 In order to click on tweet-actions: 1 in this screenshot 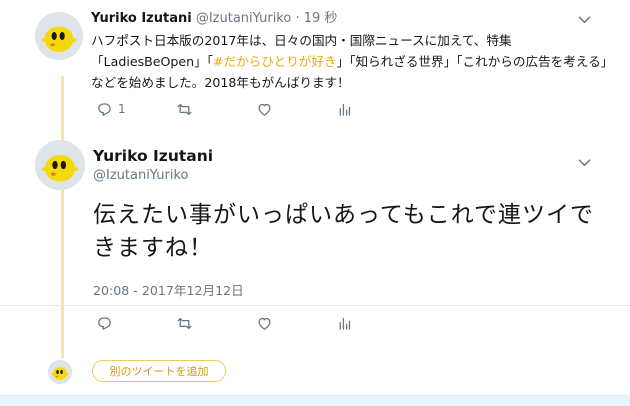, I will do `click(256, 109)`.